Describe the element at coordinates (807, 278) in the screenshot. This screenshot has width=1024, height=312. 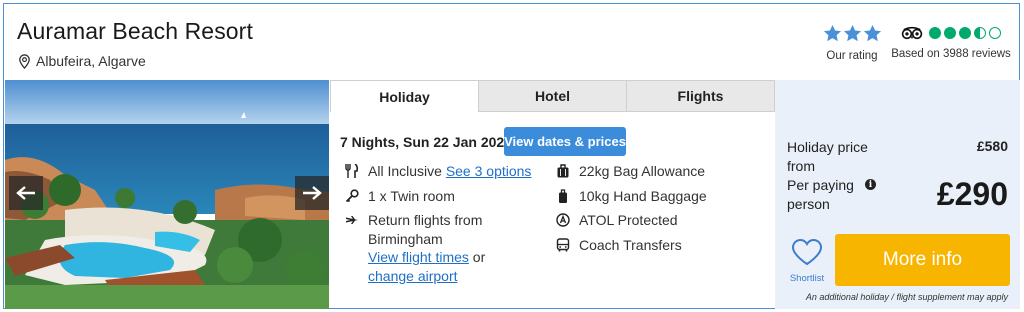
I see `shortlist-label: Shortlist` at that location.